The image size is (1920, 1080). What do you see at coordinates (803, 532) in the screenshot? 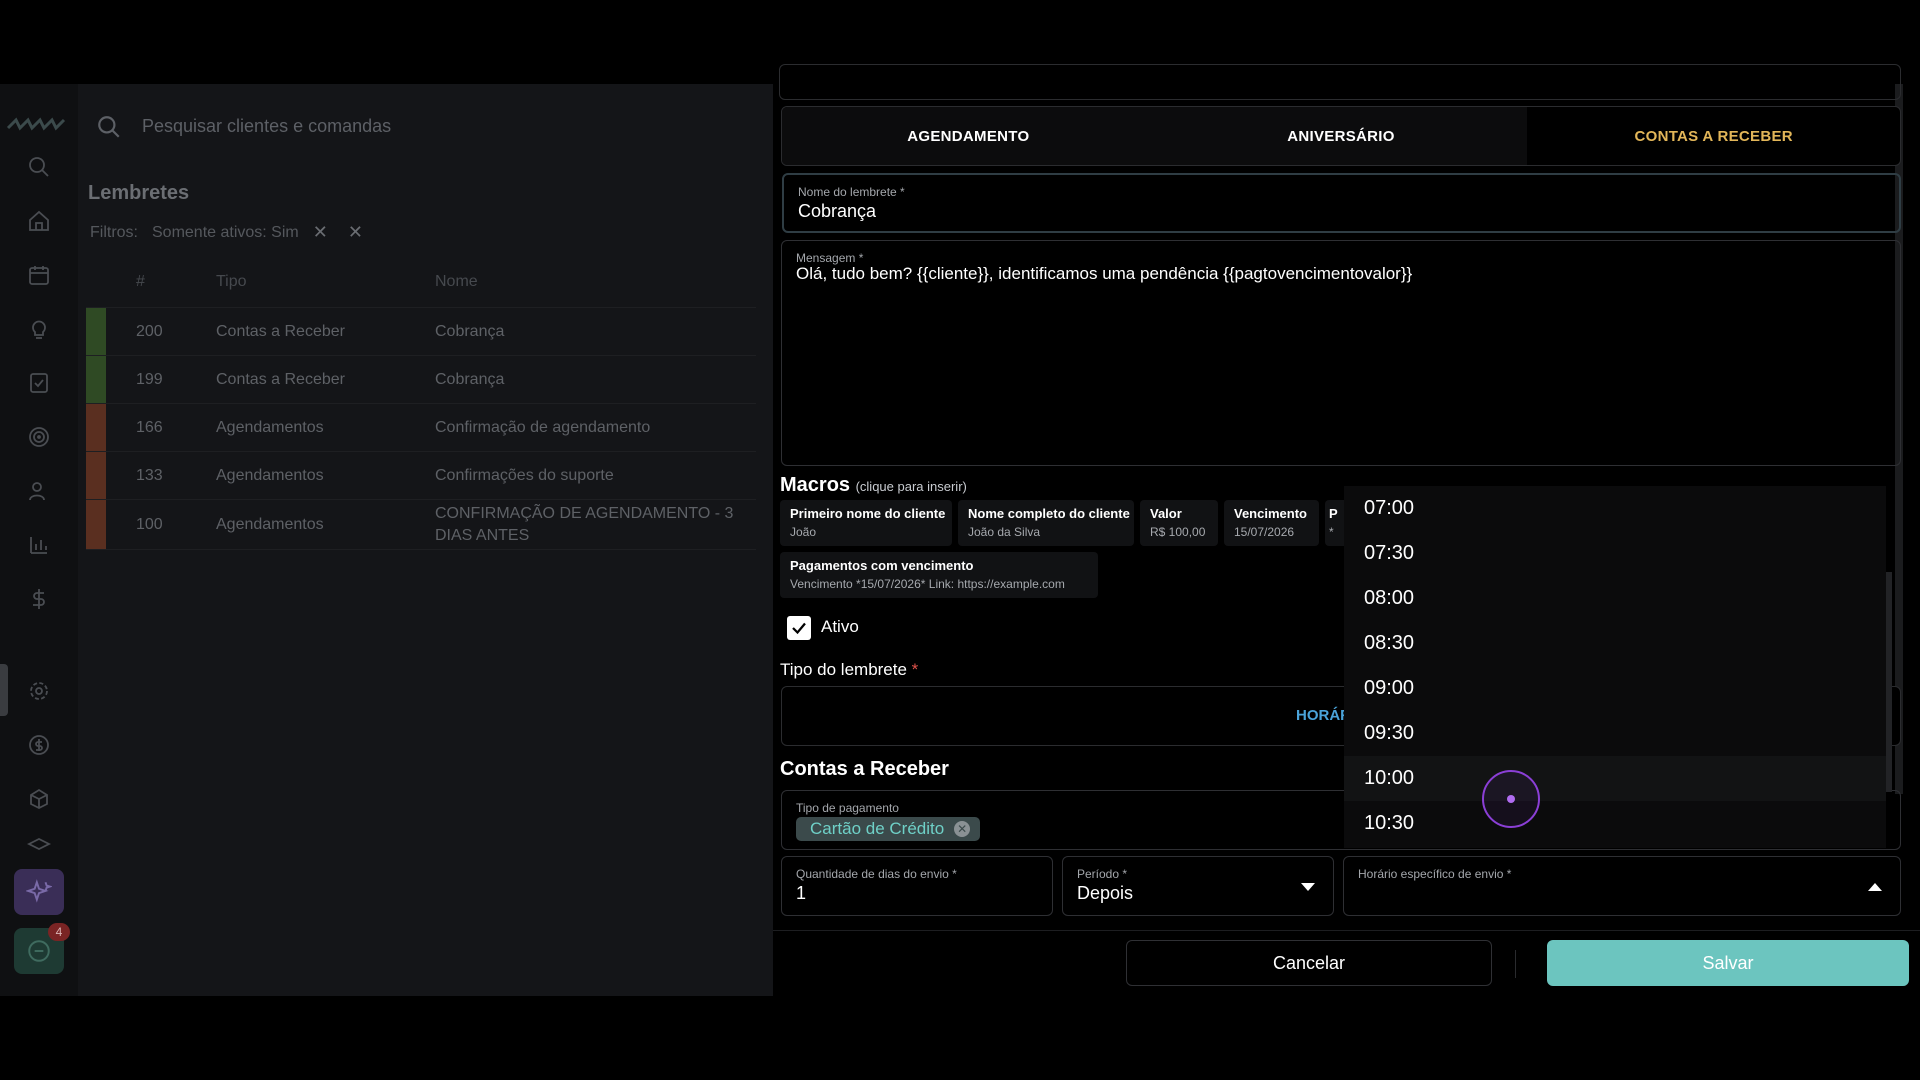
I see `macro-sample: João` at bounding box center [803, 532].